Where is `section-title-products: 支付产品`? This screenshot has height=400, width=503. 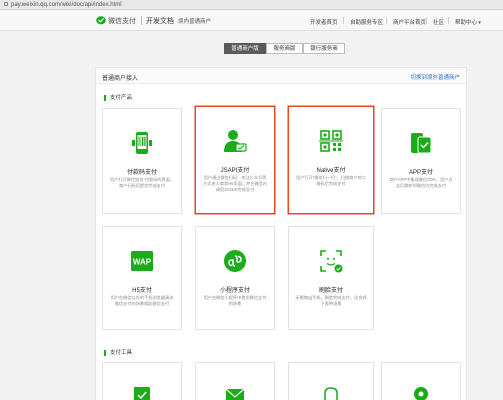 section-title-products: 支付产品 is located at coordinates (118, 98).